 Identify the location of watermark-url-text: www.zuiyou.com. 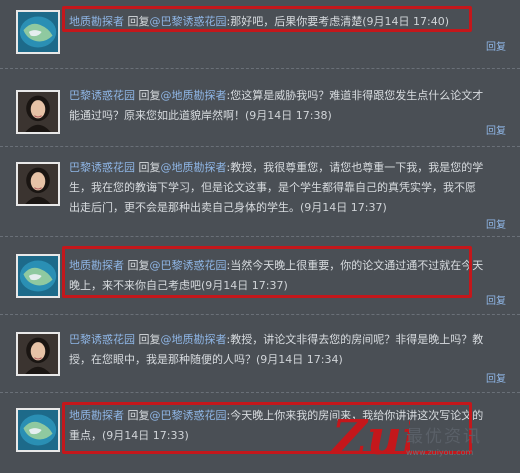
(440, 452).